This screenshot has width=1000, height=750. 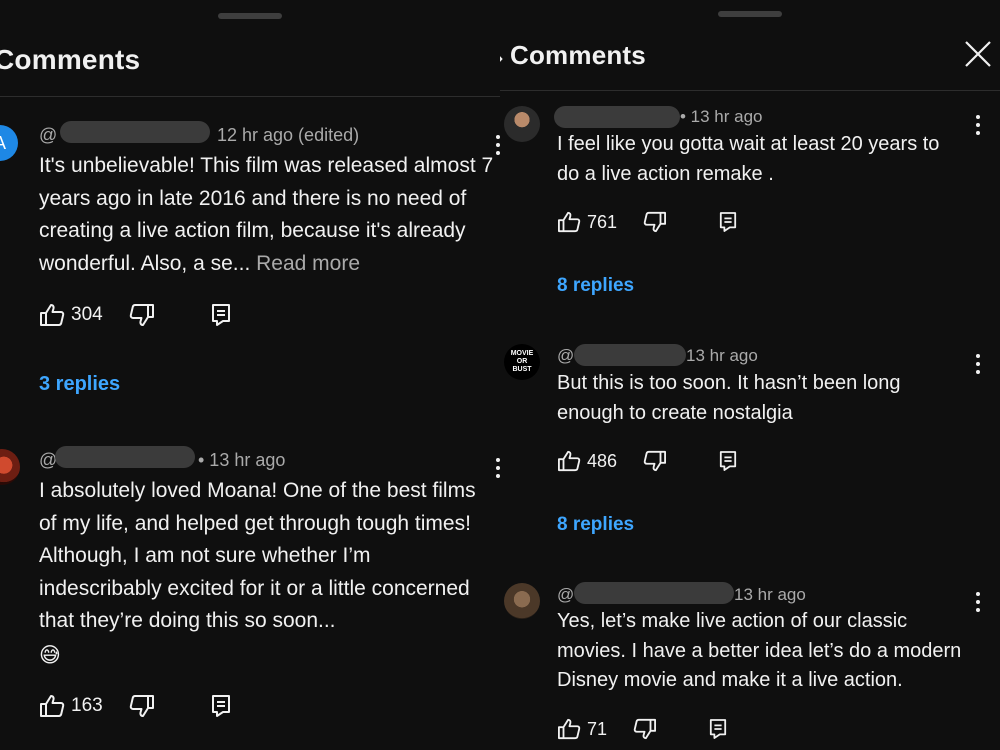 I want to click on like-count: 304, so click(x=87, y=314).